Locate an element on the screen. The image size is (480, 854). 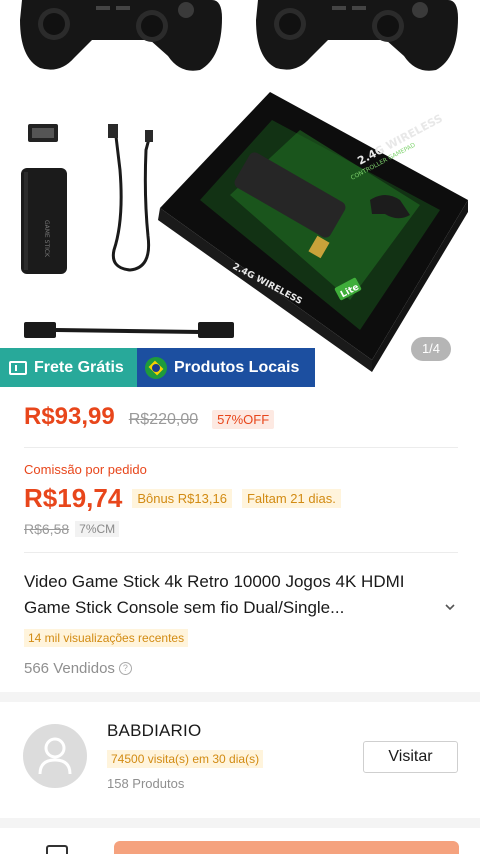
gamepad-left-illustration is located at coordinates (121, 35).